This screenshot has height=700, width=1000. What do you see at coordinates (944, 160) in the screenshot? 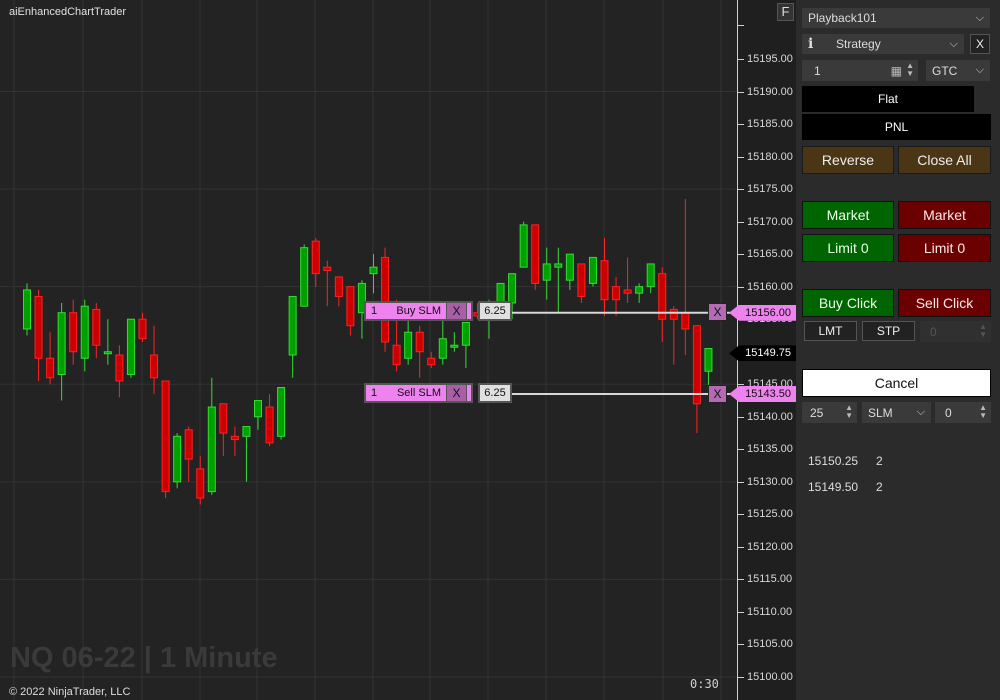
I see `close-all-button: Close All` at bounding box center [944, 160].